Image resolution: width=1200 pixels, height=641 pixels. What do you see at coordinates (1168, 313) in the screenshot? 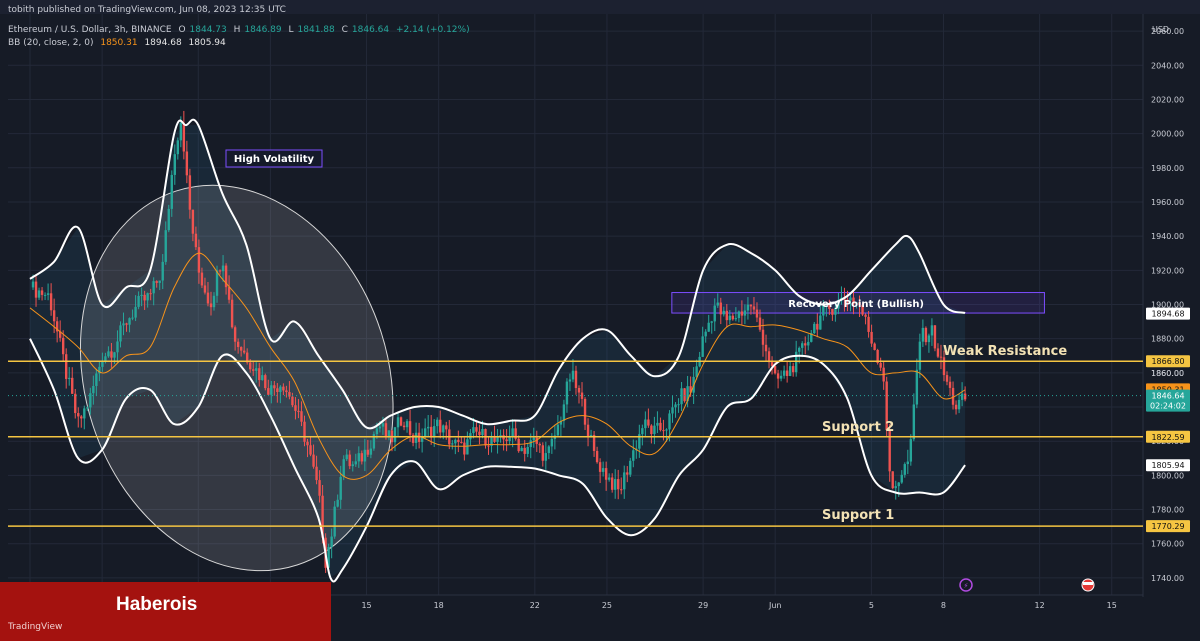
I see `price-tag-upper: 1894.68` at bounding box center [1168, 313].